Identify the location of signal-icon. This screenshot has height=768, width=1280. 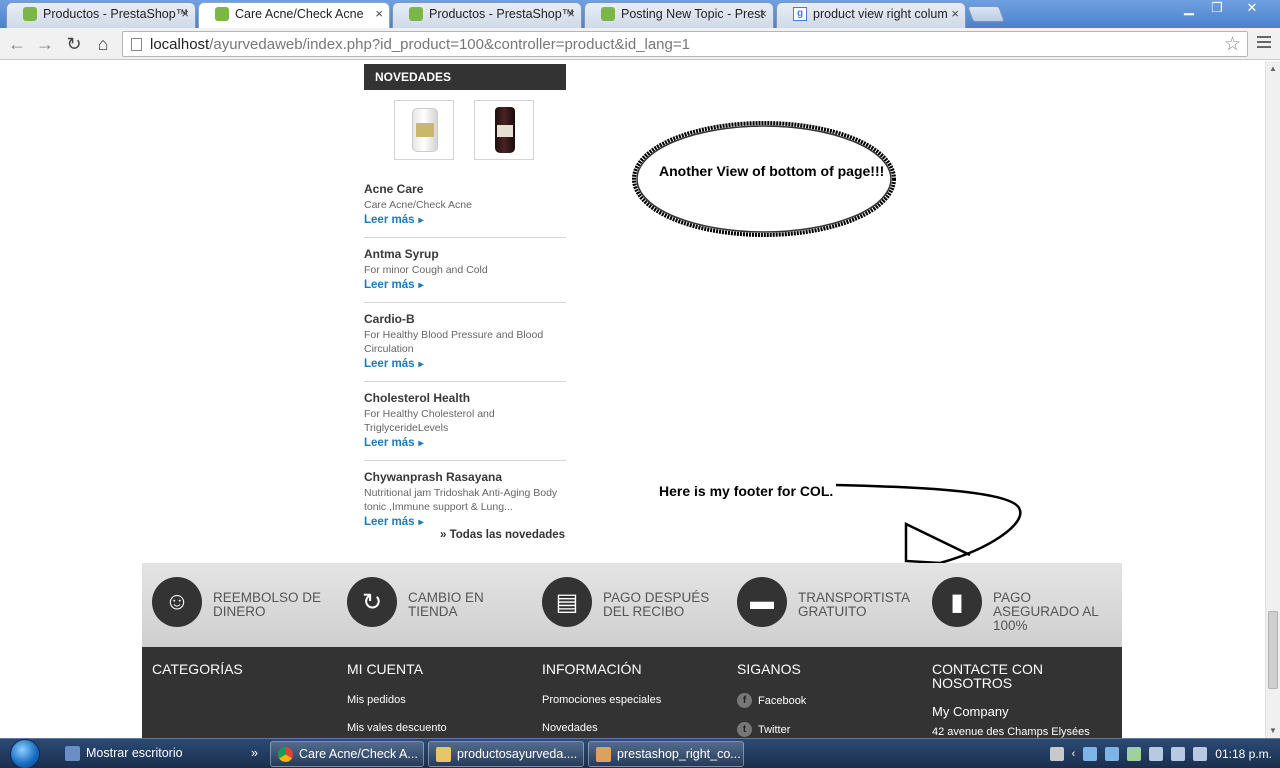
(1178, 754).